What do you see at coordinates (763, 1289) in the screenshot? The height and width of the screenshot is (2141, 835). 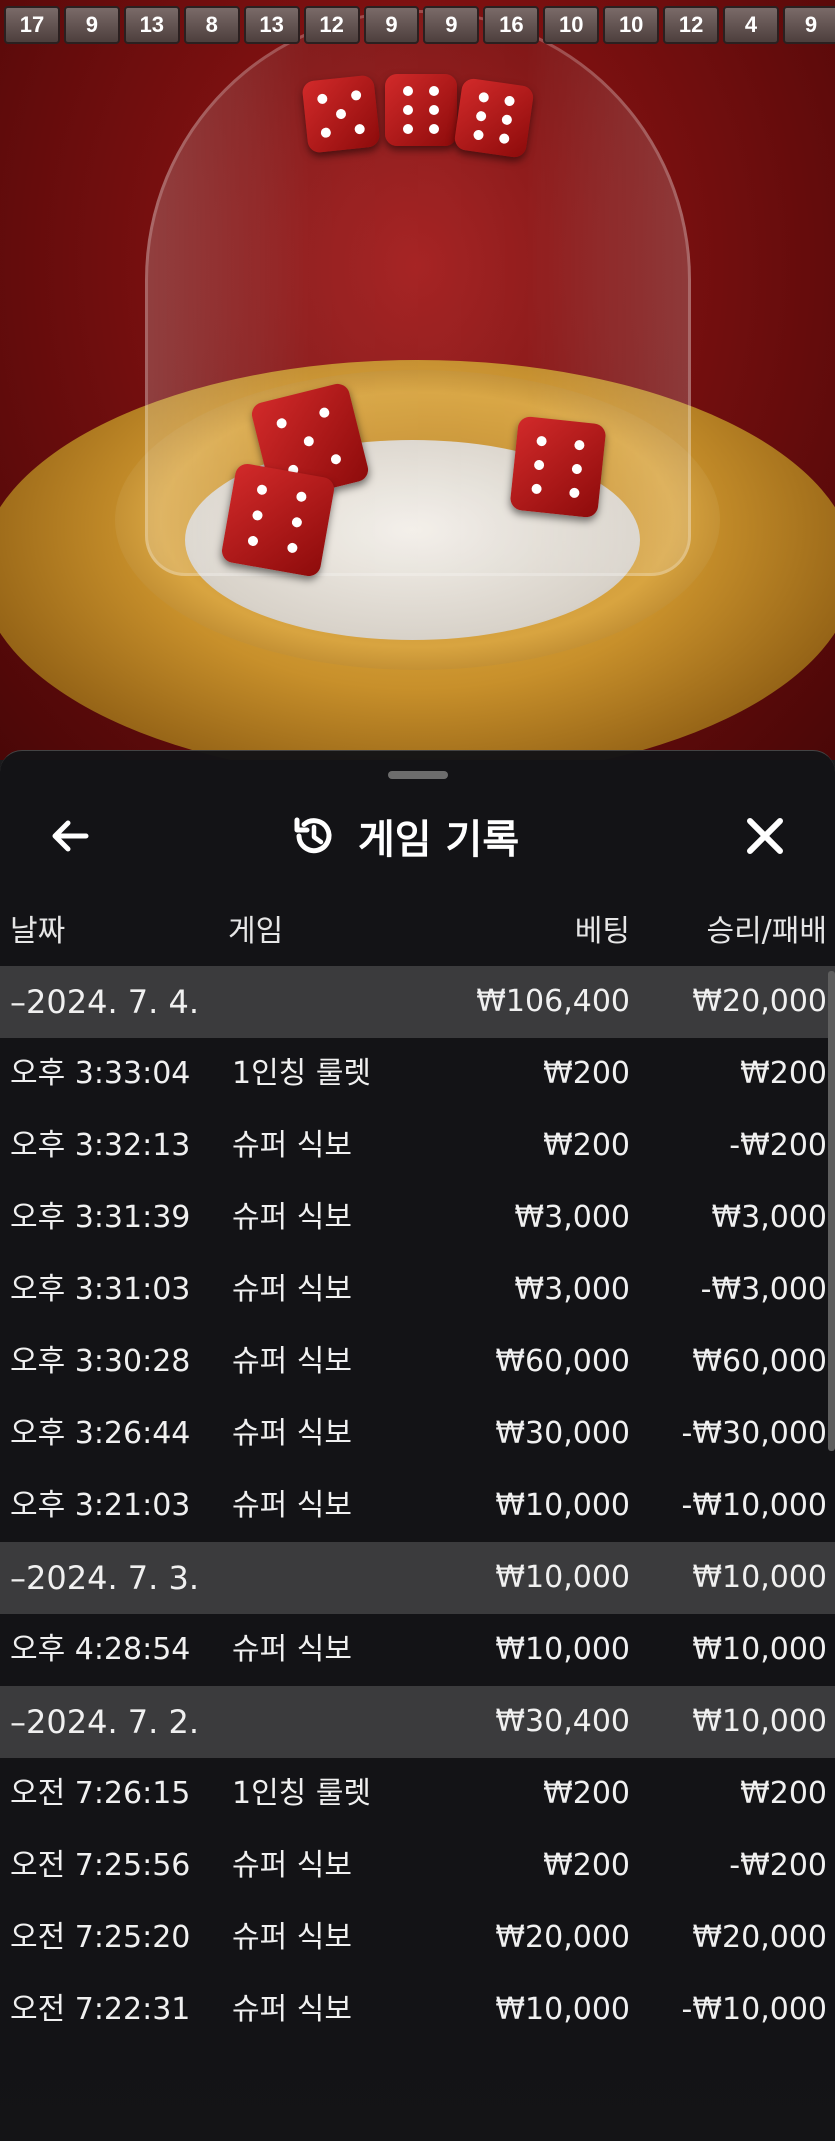 I see `row-result: -₩3,000` at bounding box center [763, 1289].